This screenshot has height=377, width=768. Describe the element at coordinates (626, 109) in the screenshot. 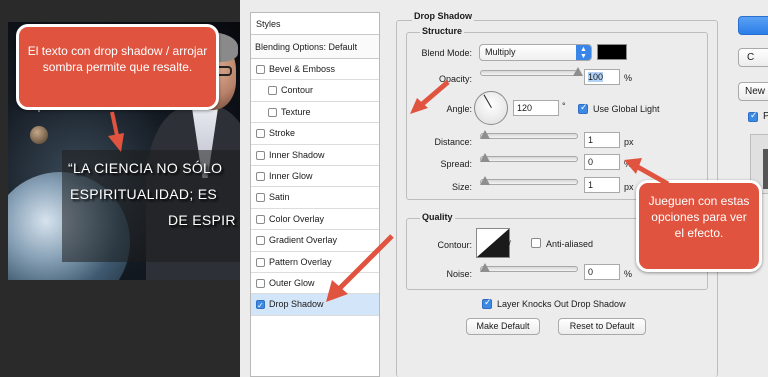

I see `global-light-label: Use Global Light` at that location.